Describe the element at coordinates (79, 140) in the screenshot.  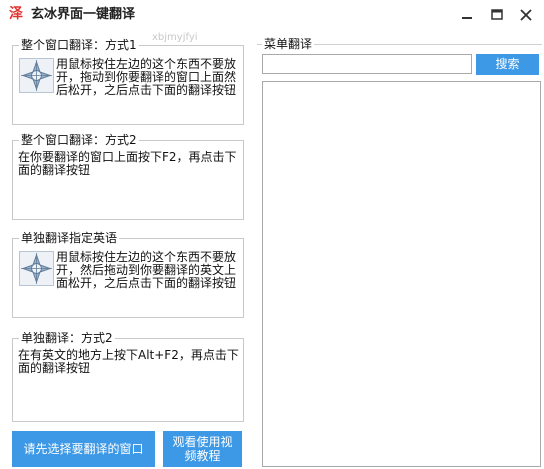
I see `group-title: 整个窗口翻译：方式2` at that location.